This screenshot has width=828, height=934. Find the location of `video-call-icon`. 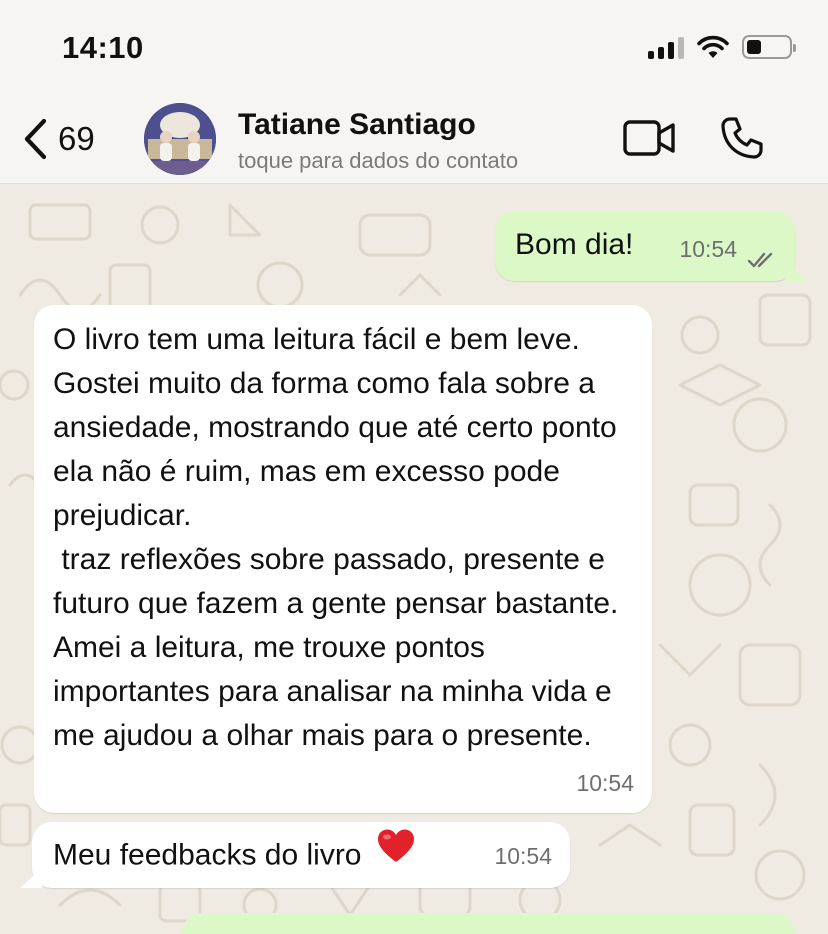

video-call-icon is located at coordinates (649, 138).